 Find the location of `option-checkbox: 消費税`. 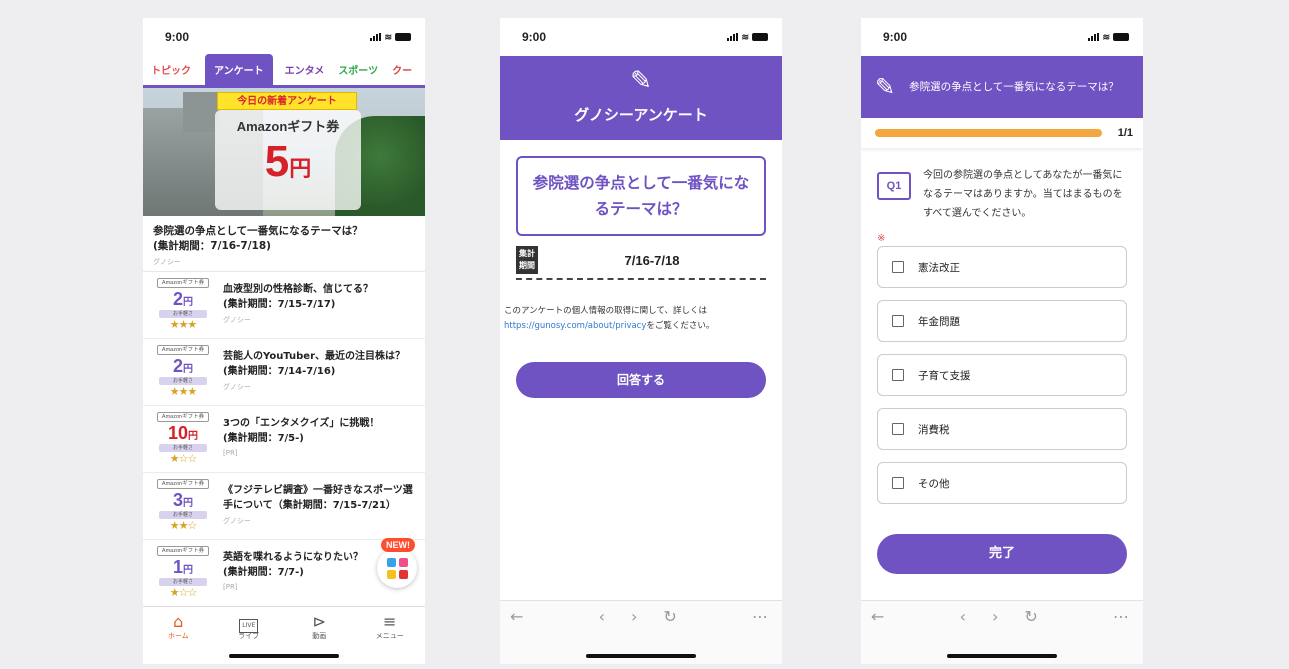

option-checkbox: 消費税 is located at coordinates (1002, 429).